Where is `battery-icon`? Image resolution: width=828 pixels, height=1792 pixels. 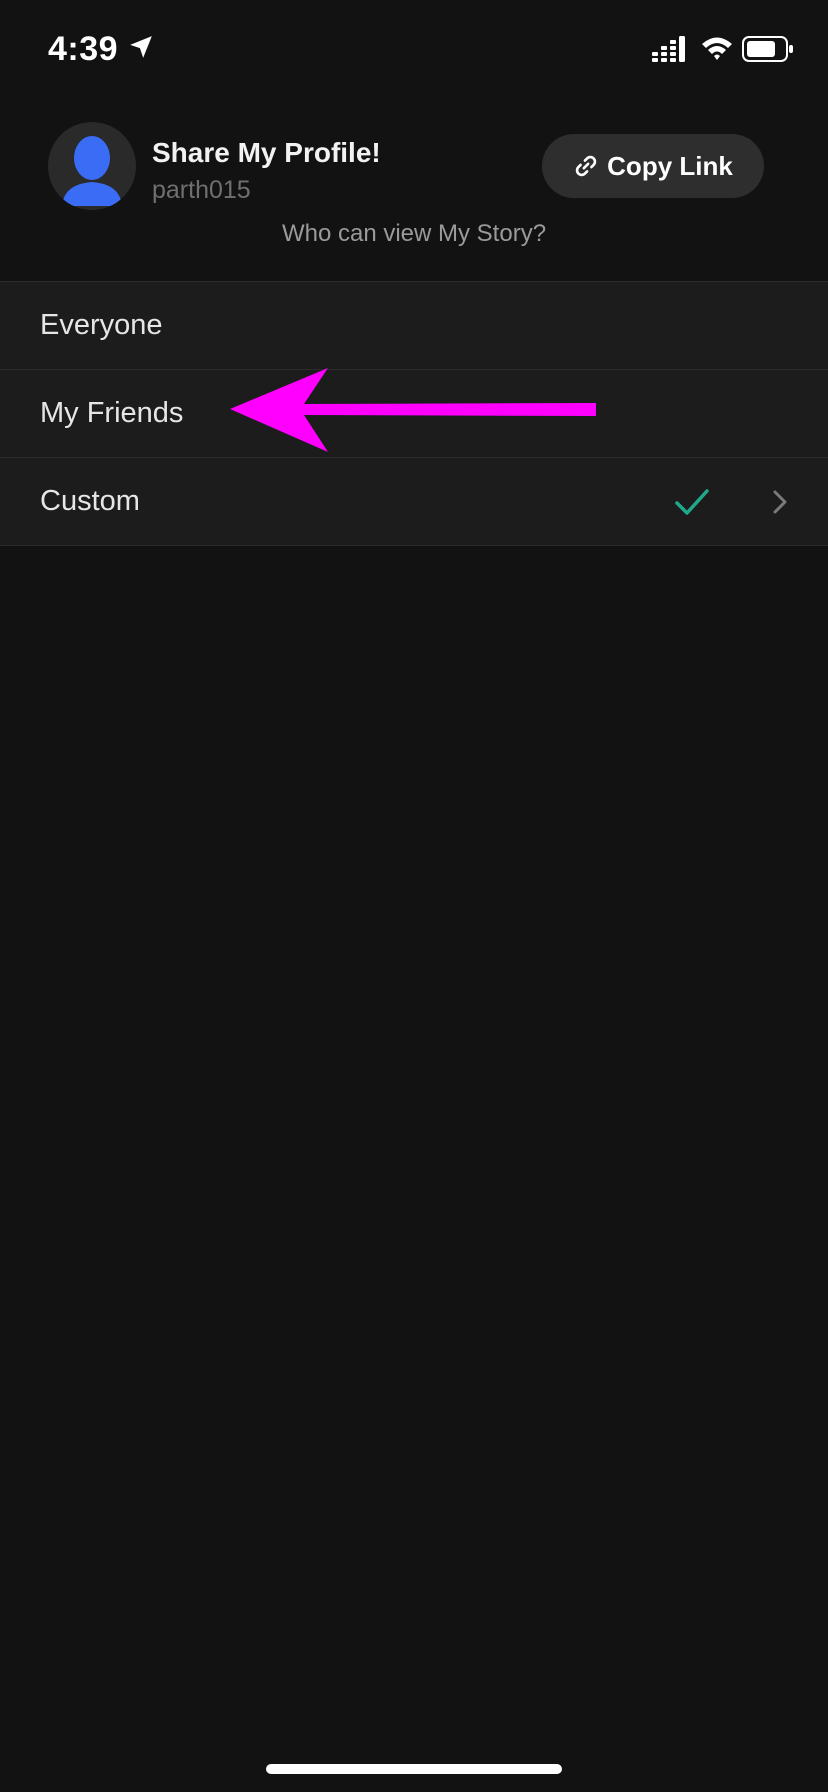
battery-icon is located at coordinates (767, 49).